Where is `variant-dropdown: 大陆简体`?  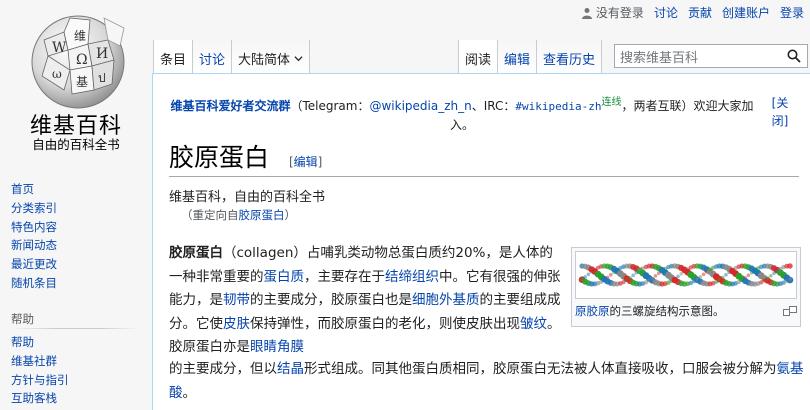 variant-dropdown: 大陆简体 is located at coordinates (271, 56).